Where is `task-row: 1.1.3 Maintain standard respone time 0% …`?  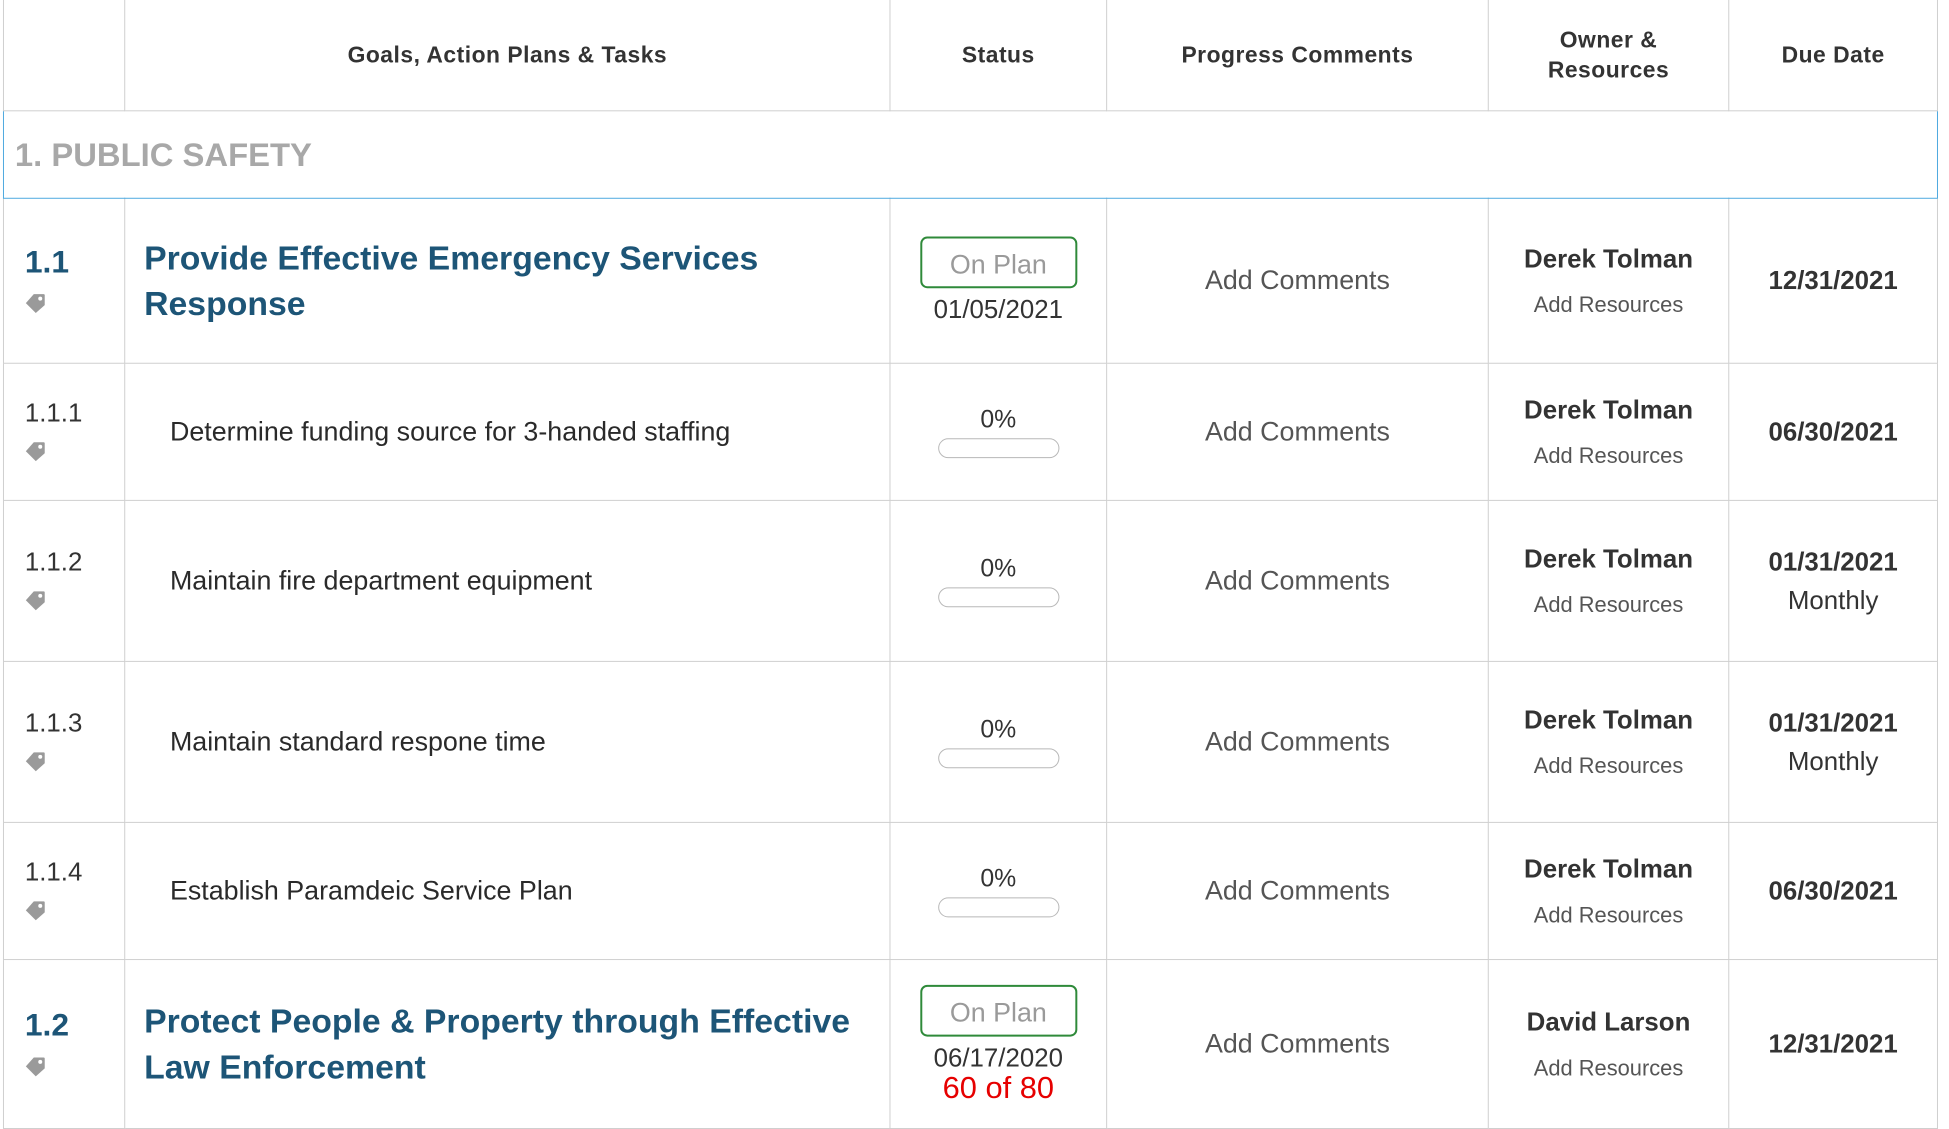
task-row: 1.1.3 Maintain standard respone time 0% … is located at coordinates (970, 741).